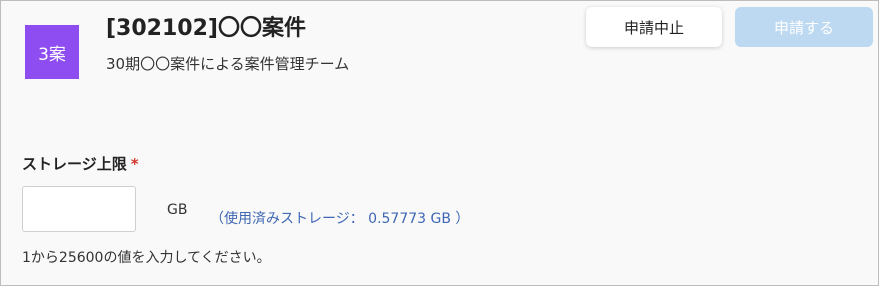 The image size is (879, 286). Describe the element at coordinates (79, 209) in the screenshot. I see `storage-limit-input` at that location.